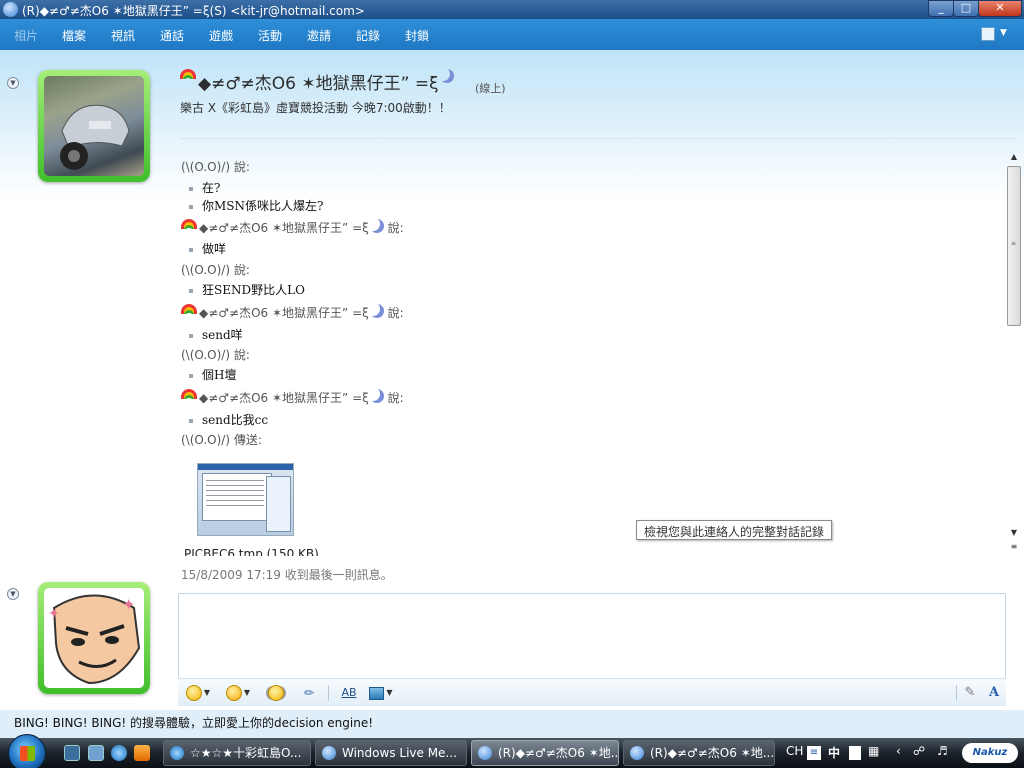 The height and width of the screenshot is (768, 1024). What do you see at coordinates (221, 35) in the screenshot?
I see `menu-item-games: 遊戲` at bounding box center [221, 35].